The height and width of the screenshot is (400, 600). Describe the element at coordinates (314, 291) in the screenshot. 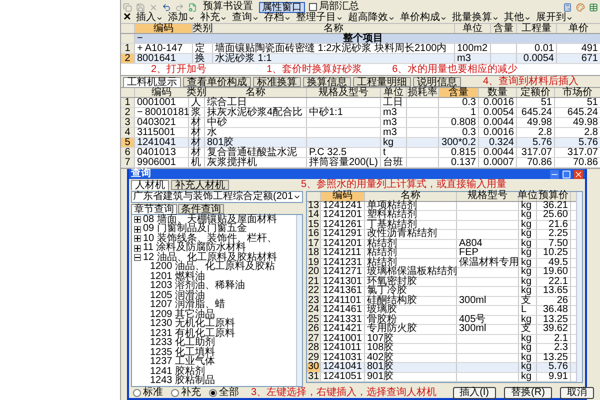

I see `row-number: 22` at that location.